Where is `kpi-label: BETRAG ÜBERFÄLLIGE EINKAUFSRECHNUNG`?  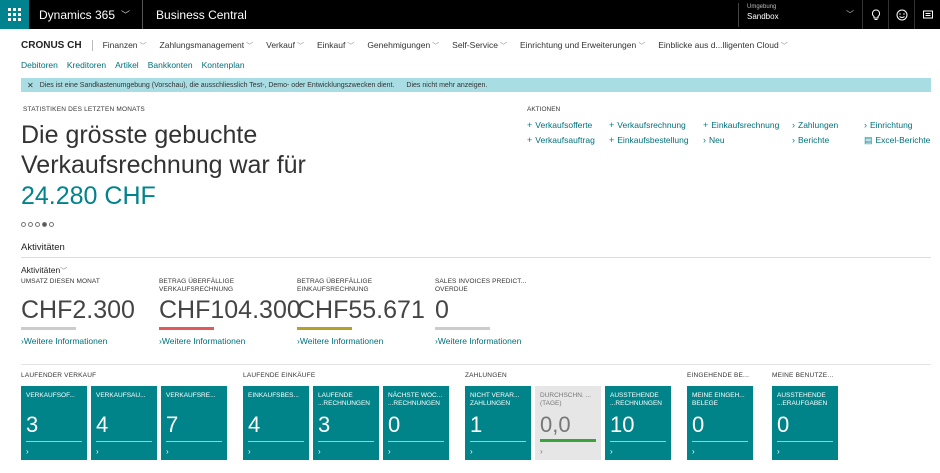
kpi-label: BETRAG ÜBERFÄLLIGE EINKAUFSRECHNUNG is located at coordinates (335, 285).